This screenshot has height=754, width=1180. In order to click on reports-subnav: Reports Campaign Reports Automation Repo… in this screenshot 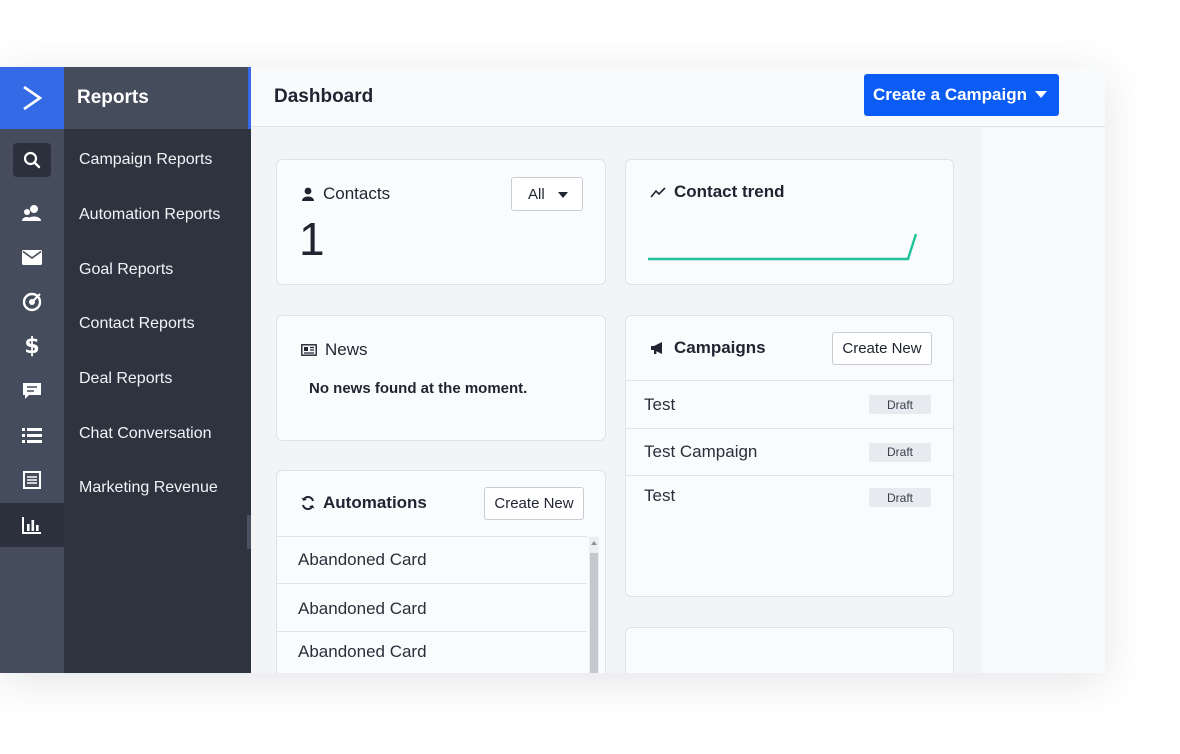, I will do `click(157, 370)`.